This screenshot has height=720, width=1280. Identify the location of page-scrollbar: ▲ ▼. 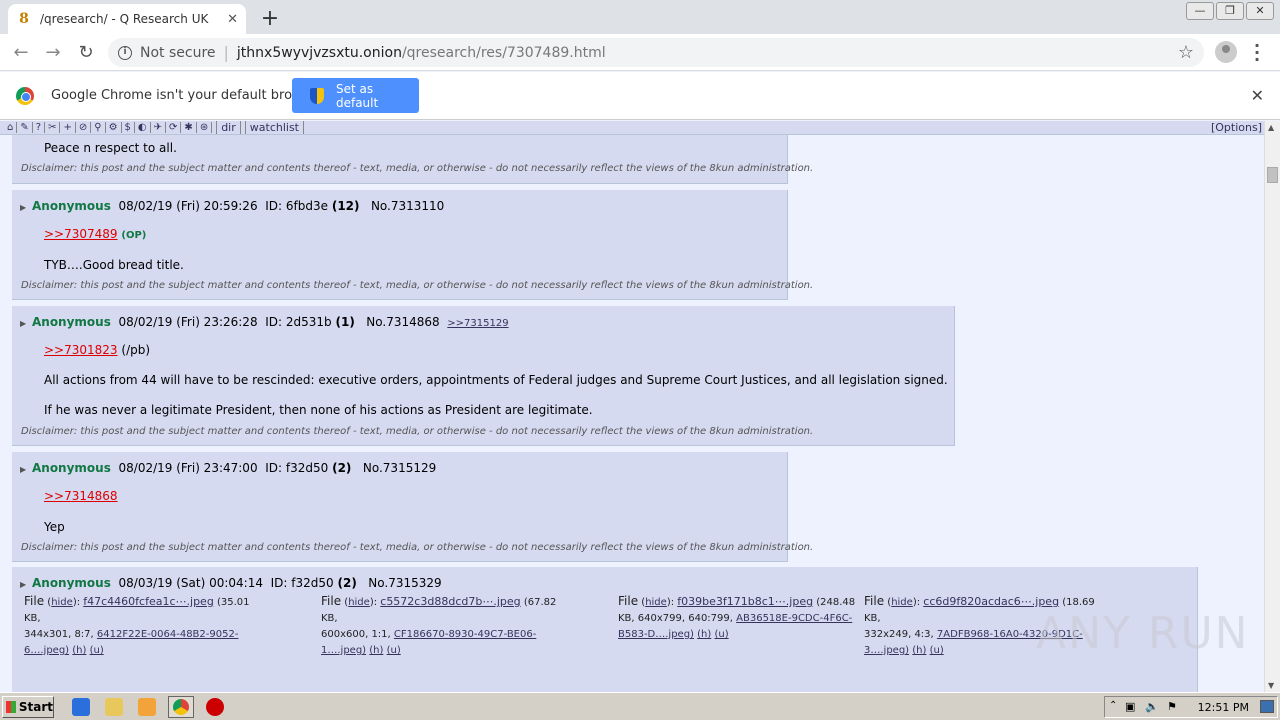
(1272, 406).